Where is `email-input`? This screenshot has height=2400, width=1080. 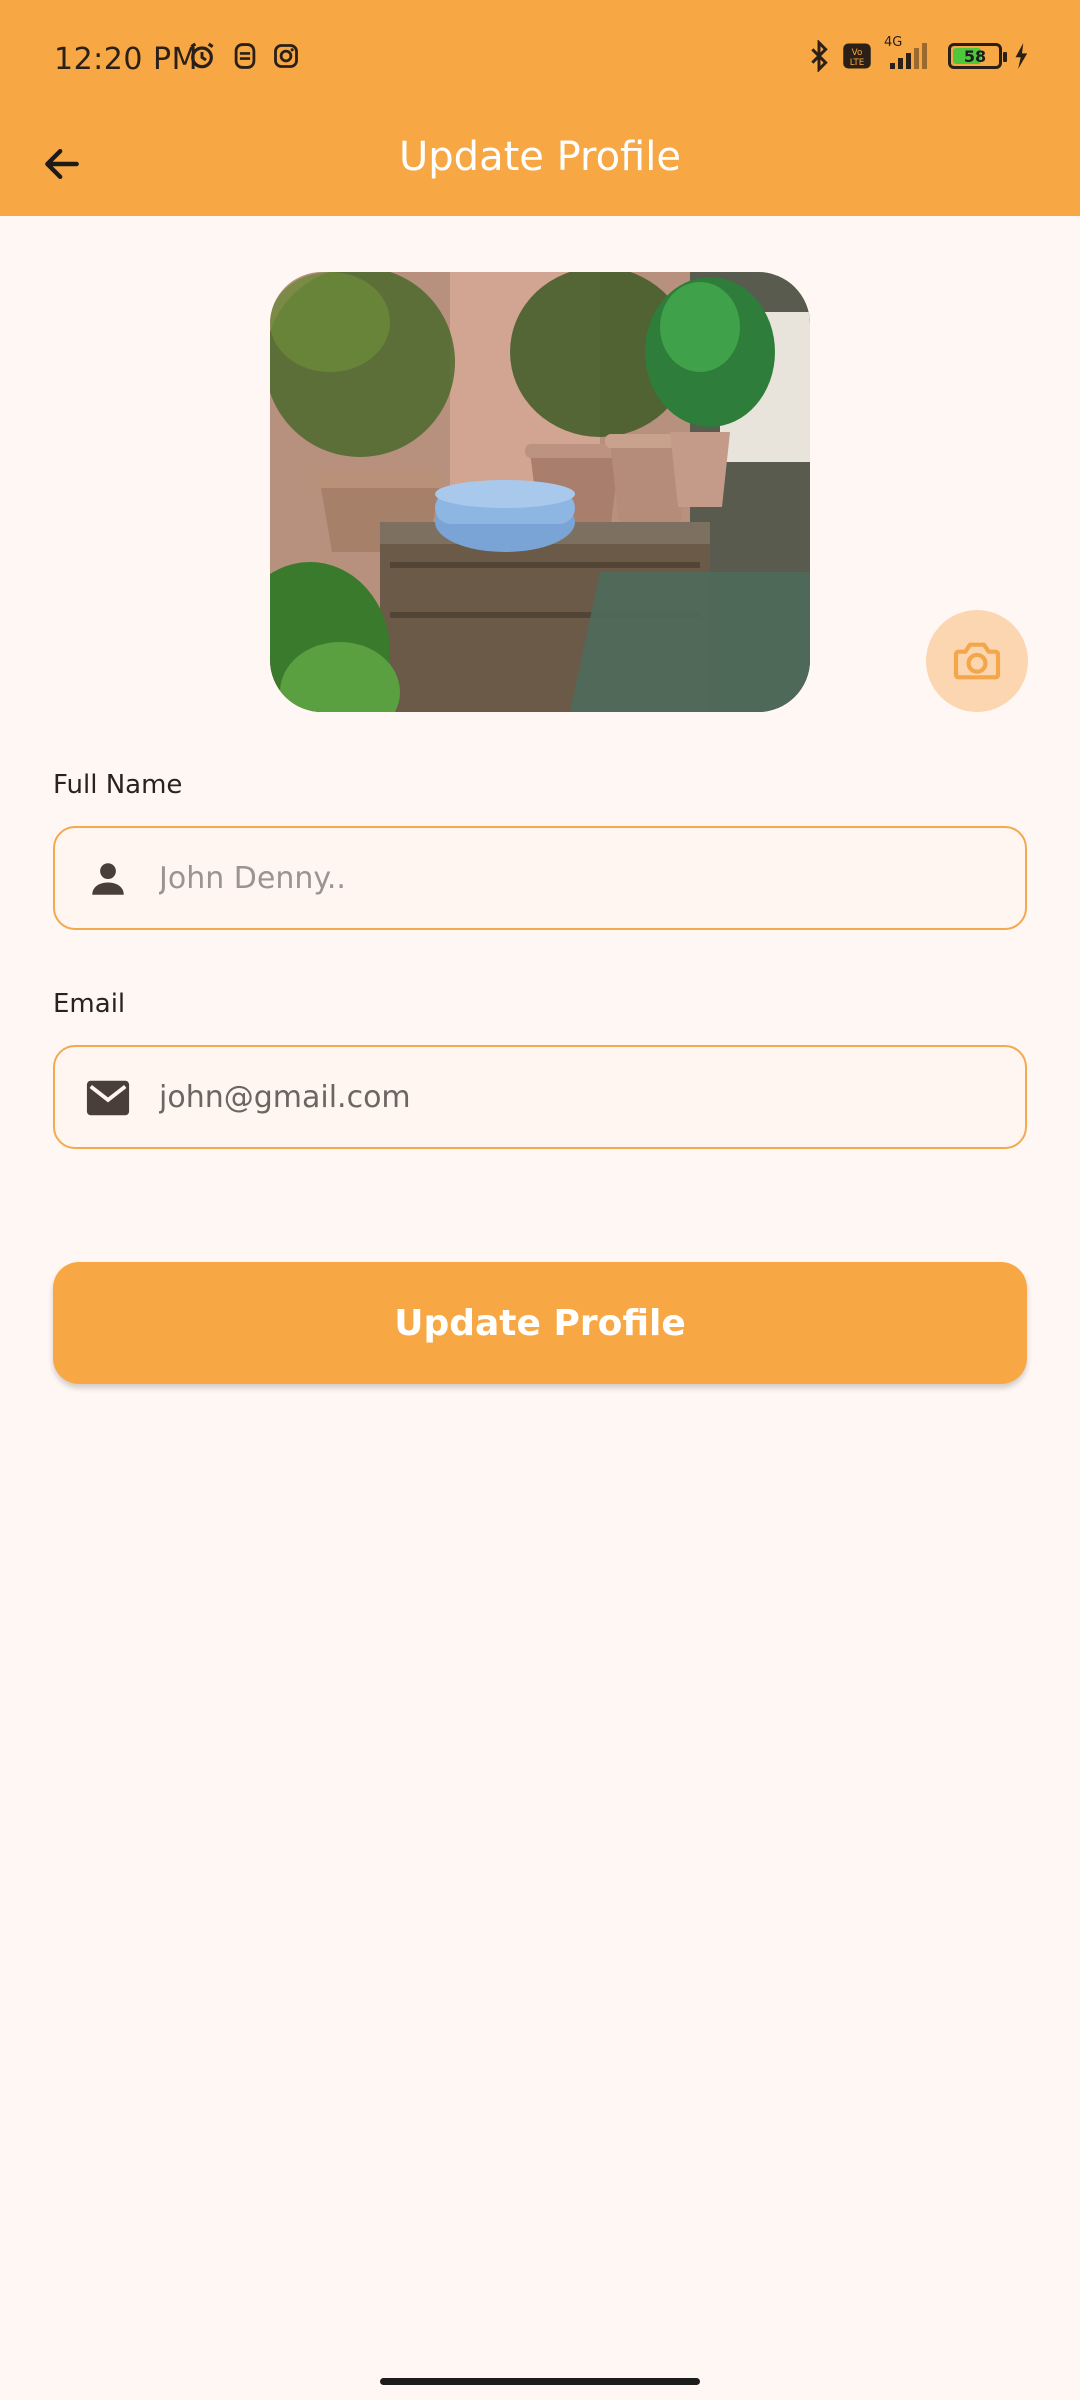 email-input is located at coordinates (579, 1097).